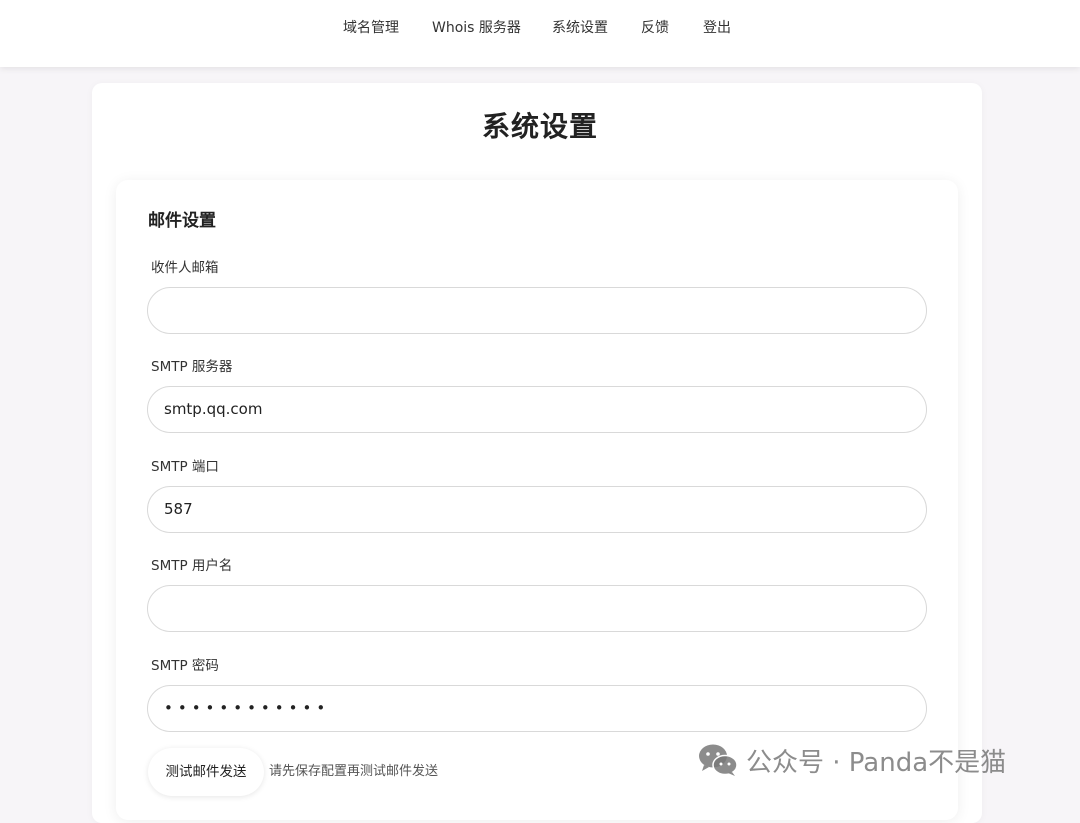 This screenshot has width=1080, height=823. I want to click on top-navigation: 域名管理 Whois 服务器 系统设置 反馈 登出, so click(540, 33).